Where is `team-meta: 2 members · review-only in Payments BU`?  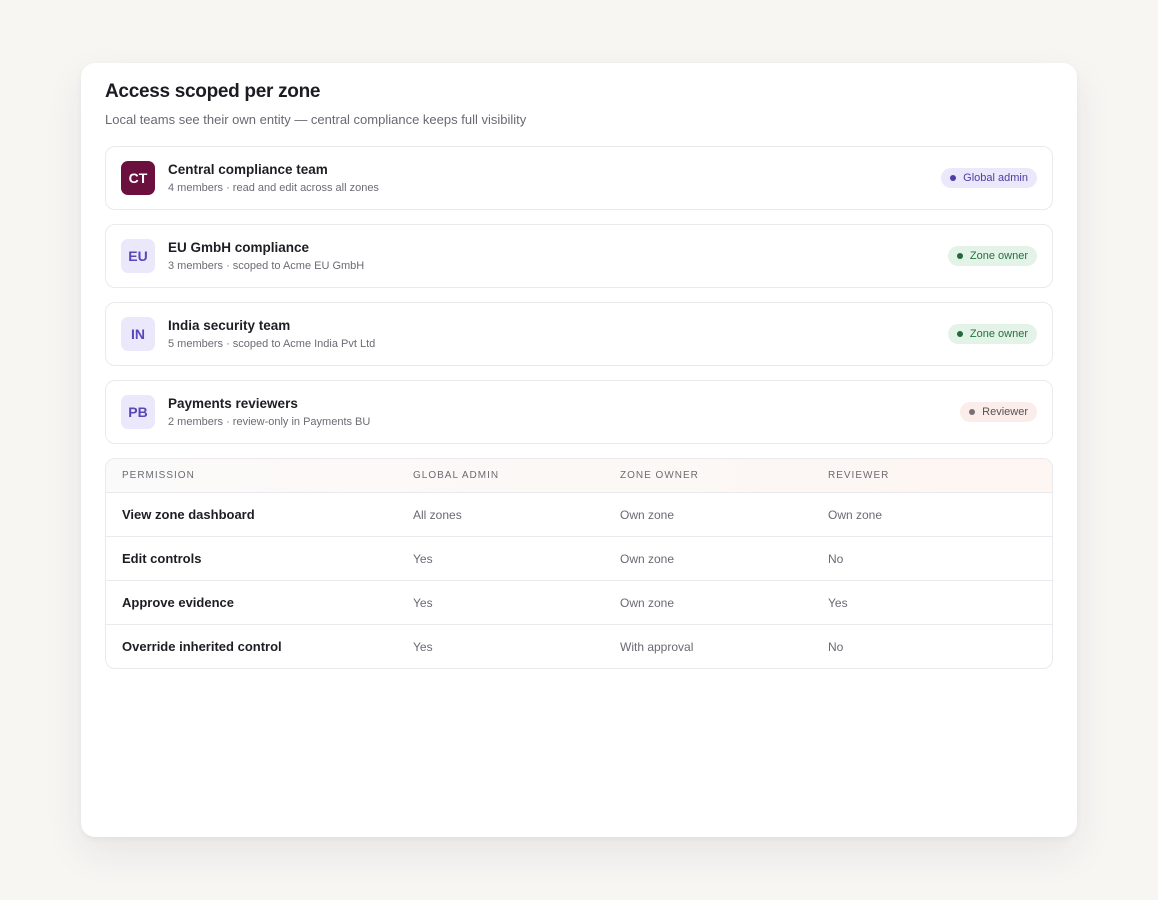 team-meta: 2 members · review-only in Payments BU is located at coordinates (269, 422).